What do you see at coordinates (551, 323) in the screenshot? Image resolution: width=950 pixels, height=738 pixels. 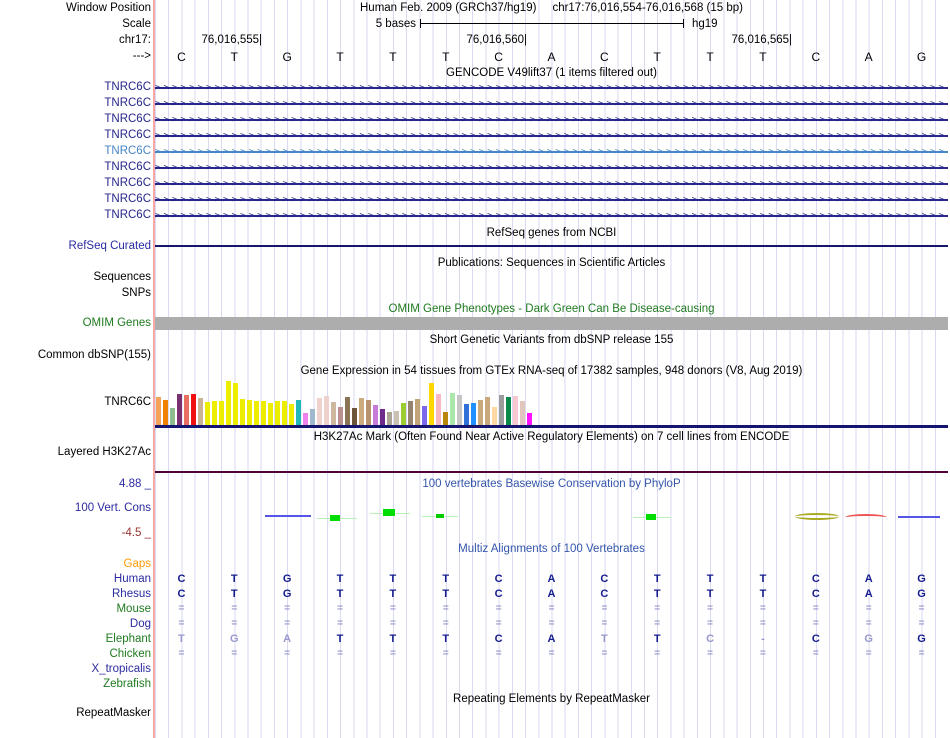 I see `omim-genes-bar` at bounding box center [551, 323].